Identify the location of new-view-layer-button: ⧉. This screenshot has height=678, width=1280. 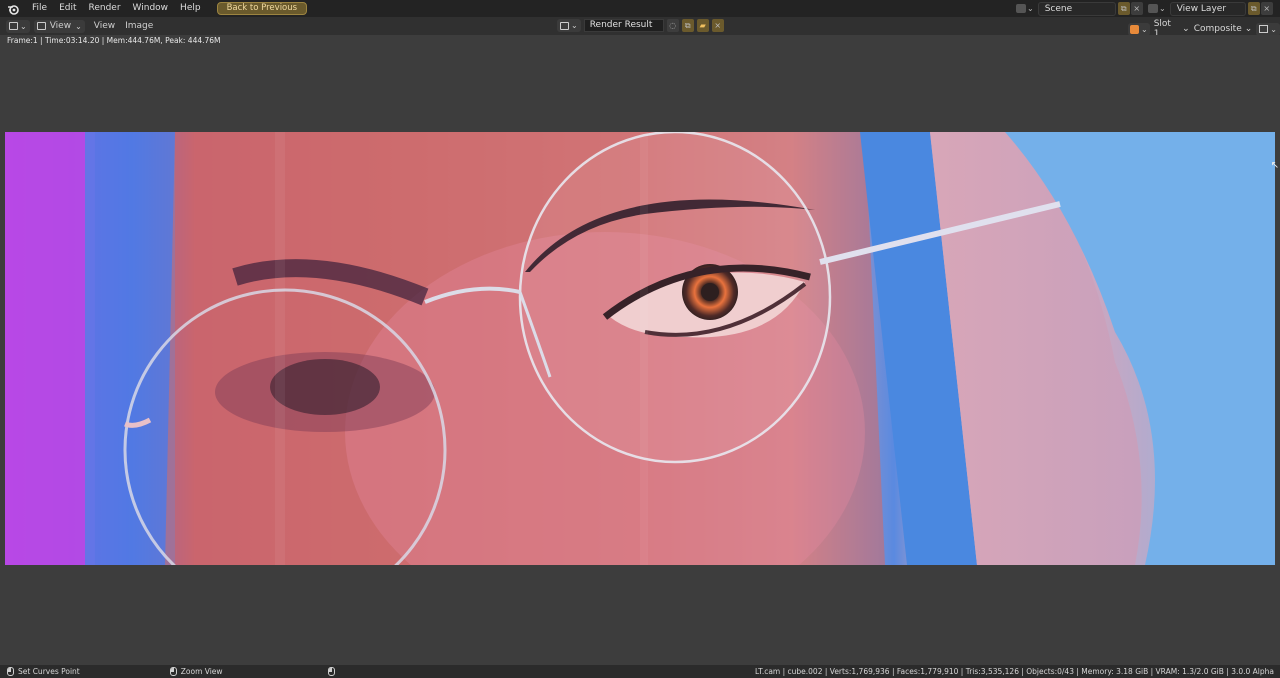
(1253, 8).